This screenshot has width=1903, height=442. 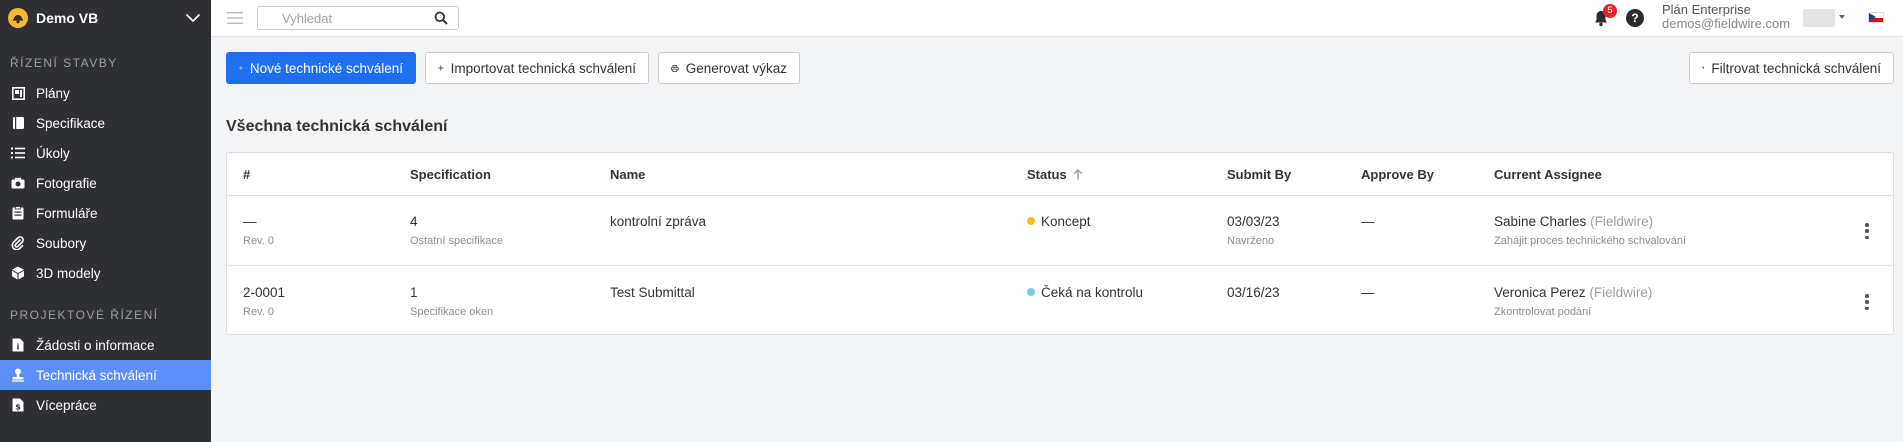 I want to click on specification-cell: 1 Specifikace oken, so click(x=451, y=301).